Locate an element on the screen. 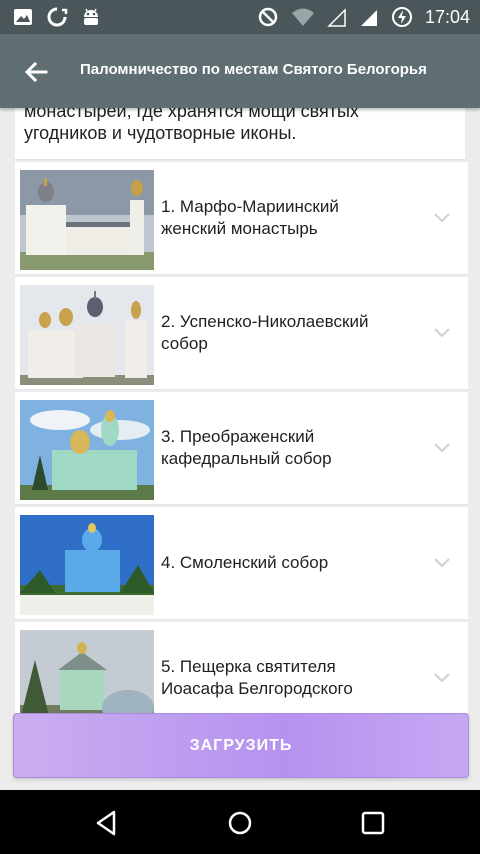  arrow-back-icon is located at coordinates (36, 72).